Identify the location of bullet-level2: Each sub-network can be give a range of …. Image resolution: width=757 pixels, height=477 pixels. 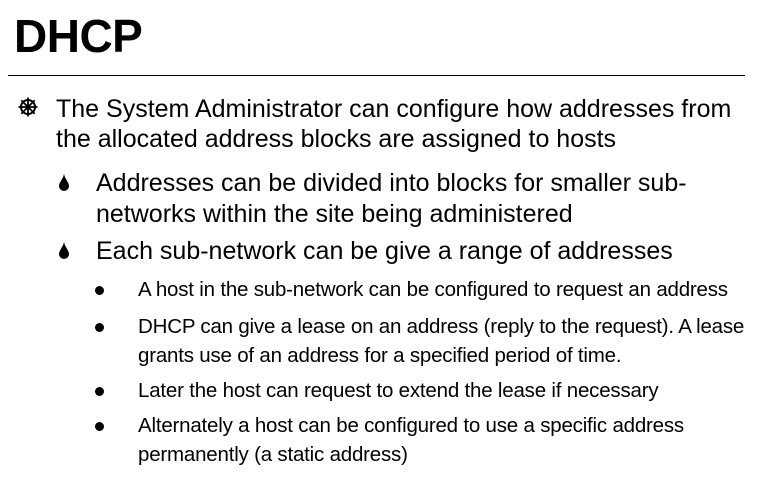
(384, 251).